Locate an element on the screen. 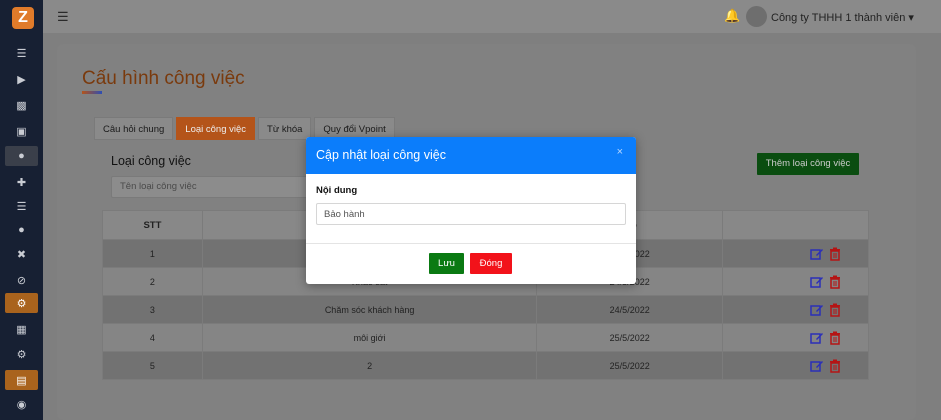 This screenshot has height=420, width=941. cell-stt: 5 is located at coordinates (152, 365).